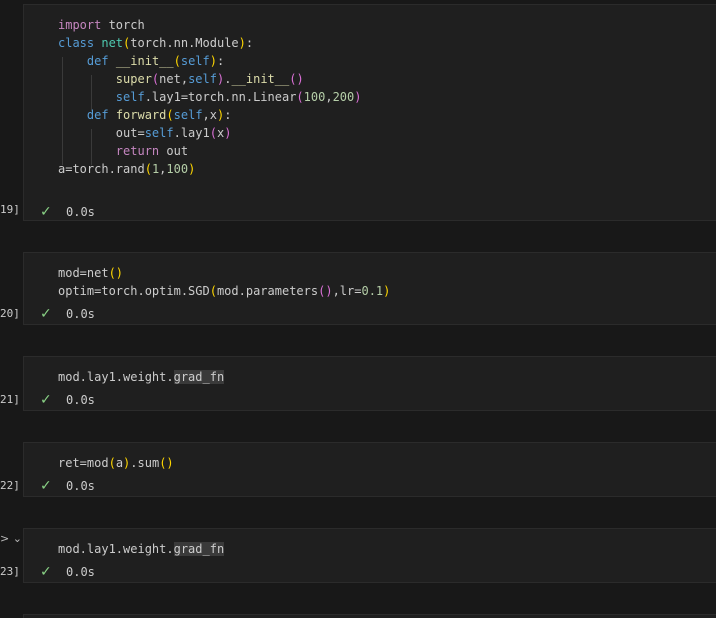  What do you see at coordinates (10, 399) in the screenshot?
I see `execution-count: 21]` at bounding box center [10, 399].